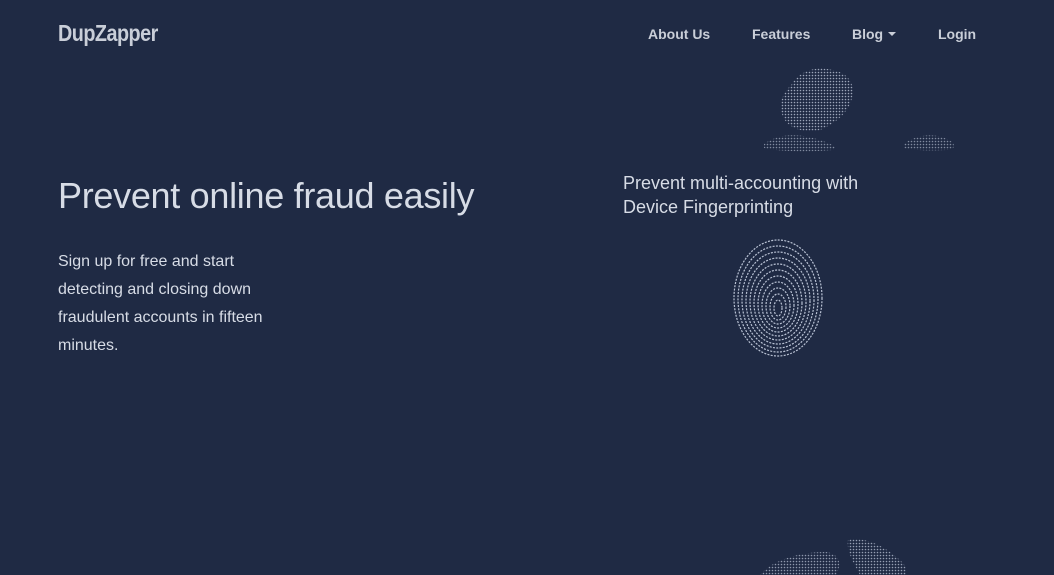 The image size is (1054, 575). I want to click on dotted-map-graphic-bottom, so click(833, 557).